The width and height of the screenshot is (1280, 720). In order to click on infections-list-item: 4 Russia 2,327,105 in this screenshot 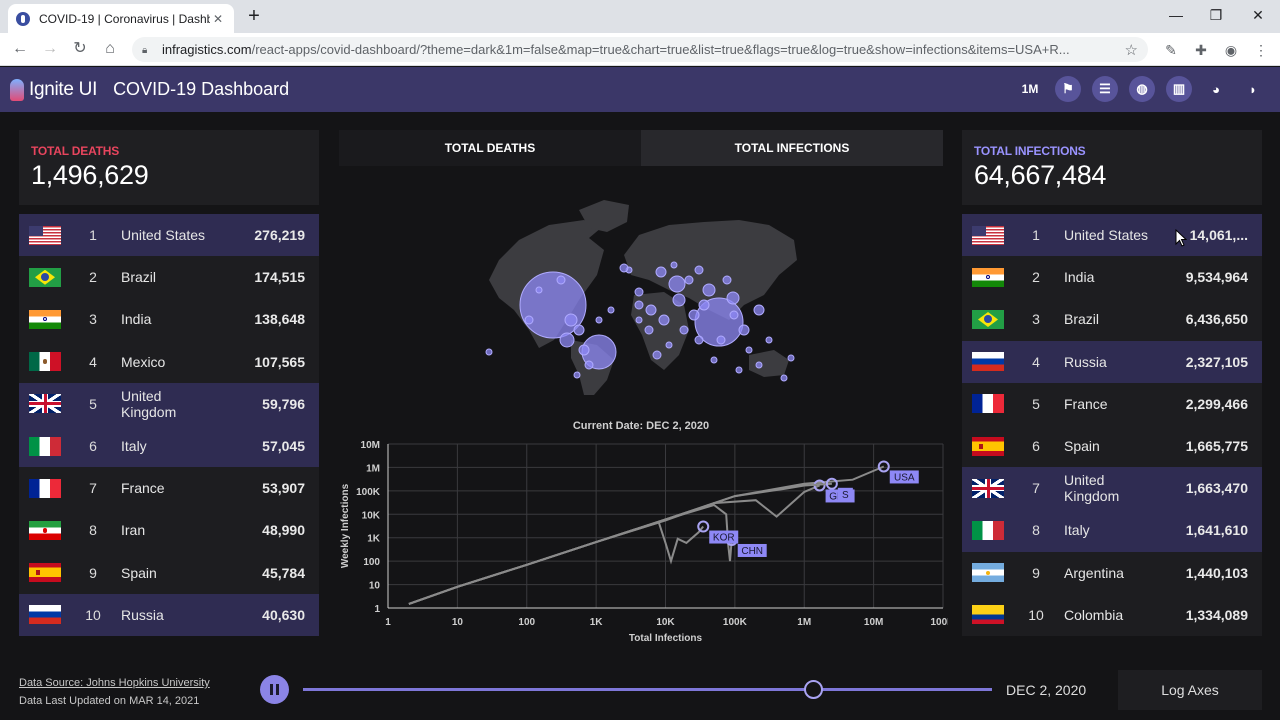, I will do `click(1112, 361)`.